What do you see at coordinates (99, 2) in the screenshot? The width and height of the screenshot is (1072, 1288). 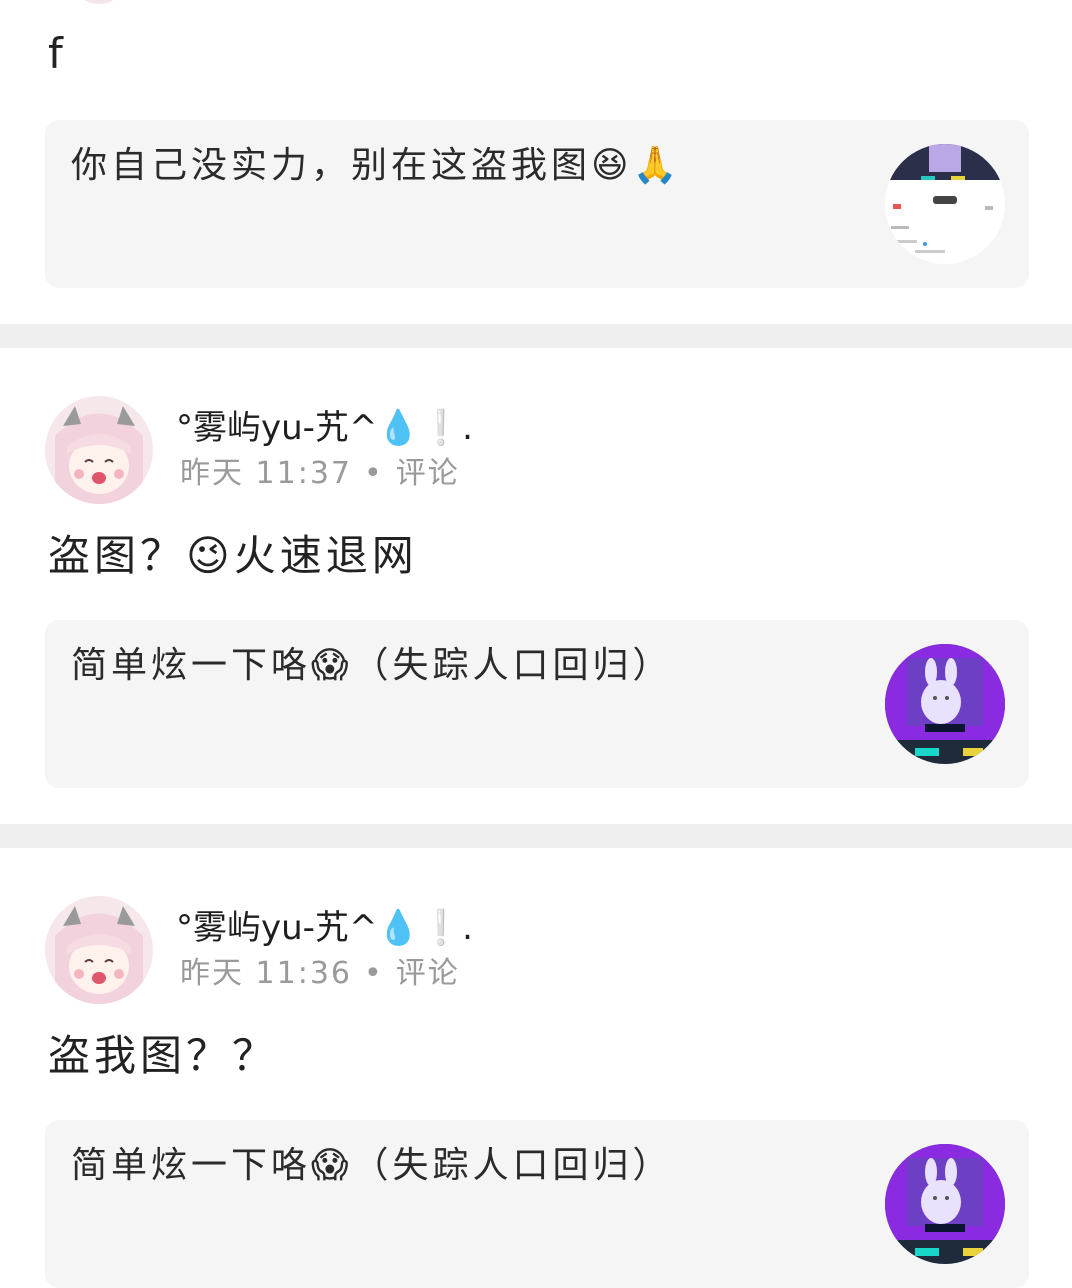 I see `avatar-partial` at bounding box center [99, 2].